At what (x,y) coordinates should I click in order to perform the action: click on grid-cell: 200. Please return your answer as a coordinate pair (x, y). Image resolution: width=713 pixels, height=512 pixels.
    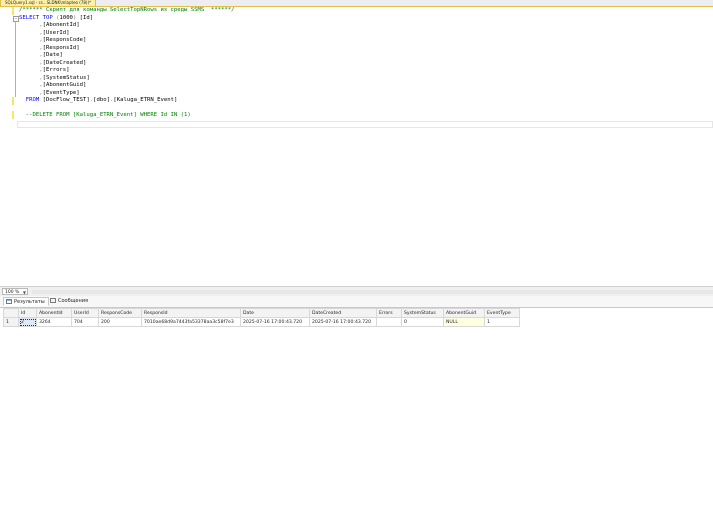
    Looking at the image, I should click on (120, 322).